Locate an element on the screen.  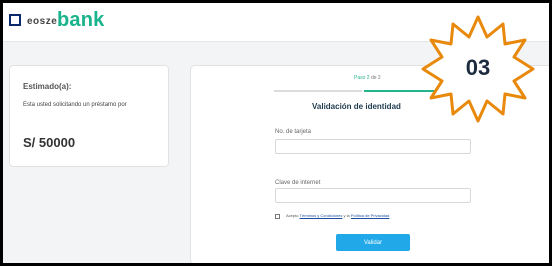
card-number-label: No. de tarjeta is located at coordinates (293, 132).